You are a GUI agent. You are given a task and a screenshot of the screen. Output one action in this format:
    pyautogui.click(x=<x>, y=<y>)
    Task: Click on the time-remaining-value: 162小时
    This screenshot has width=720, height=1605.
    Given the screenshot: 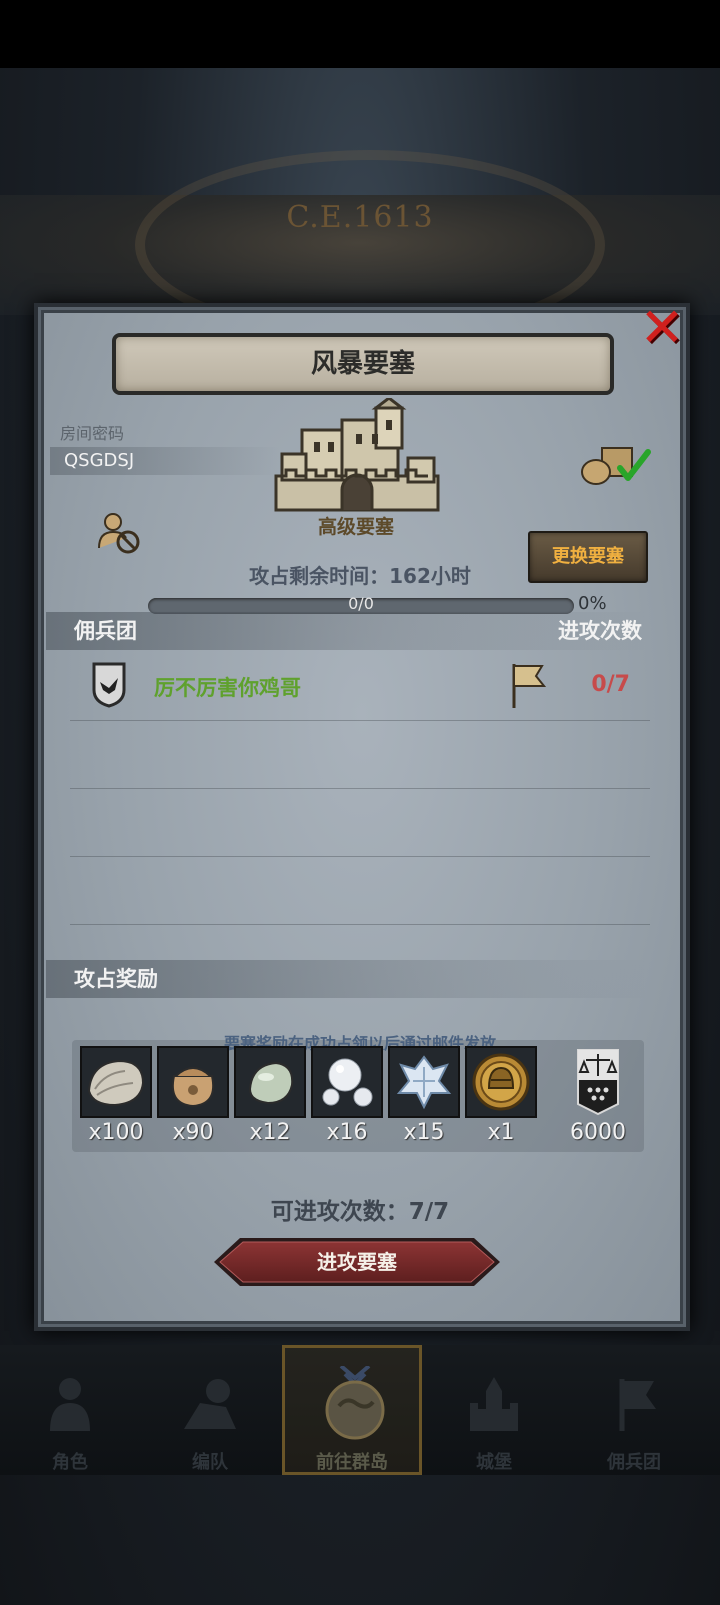 What is the action you would take?
    pyautogui.click(x=430, y=576)
    